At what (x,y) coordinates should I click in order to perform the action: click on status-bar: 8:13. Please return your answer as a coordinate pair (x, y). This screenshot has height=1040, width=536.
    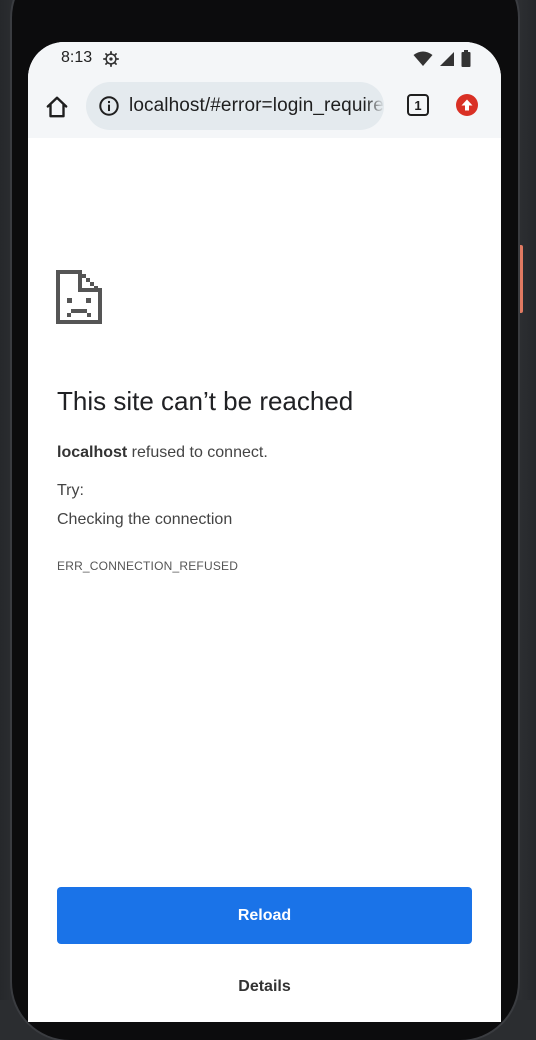
    Looking at the image, I should click on (264, 59).